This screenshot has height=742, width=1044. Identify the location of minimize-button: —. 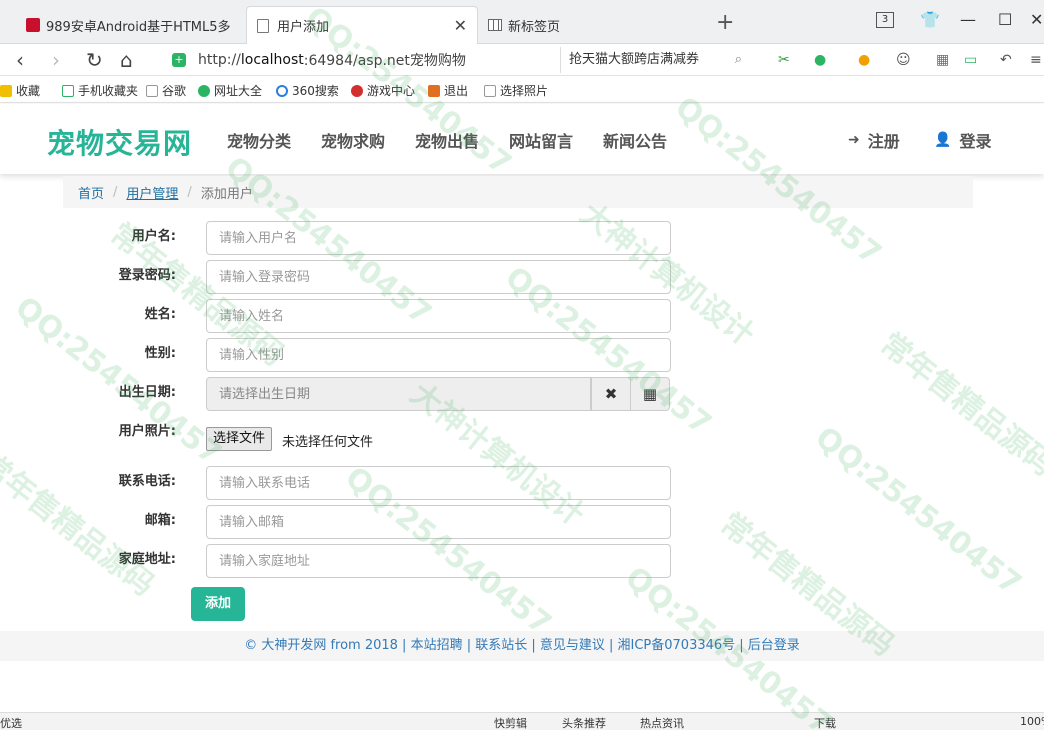
(968, 19).